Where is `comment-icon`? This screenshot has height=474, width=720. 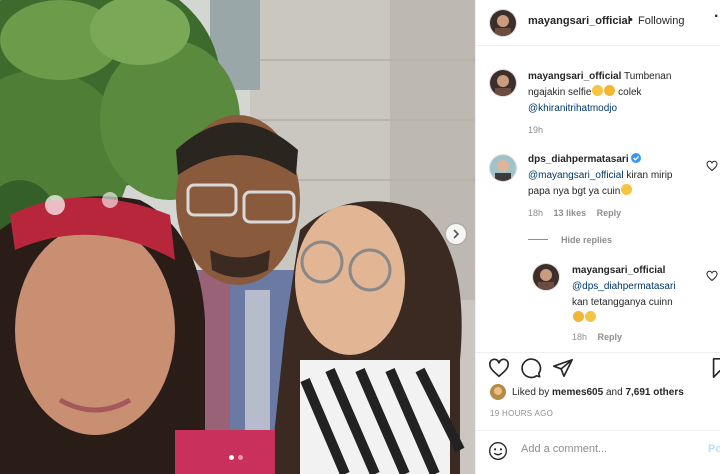 comment-icon is located at coordinates (531, 368).